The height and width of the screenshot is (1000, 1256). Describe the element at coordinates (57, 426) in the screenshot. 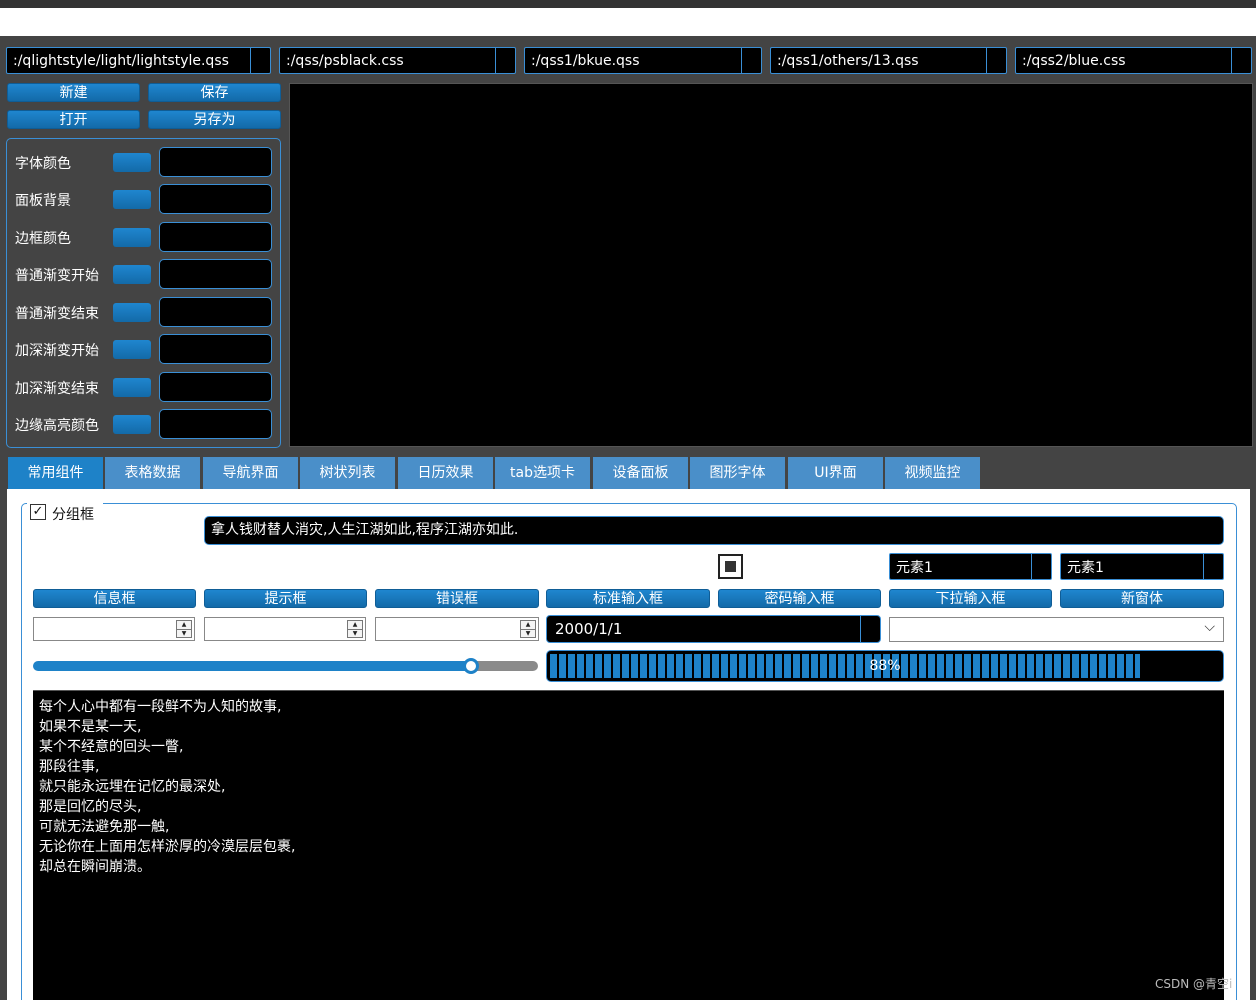

I see `color-label: 边缘高亮颜色` at that location.